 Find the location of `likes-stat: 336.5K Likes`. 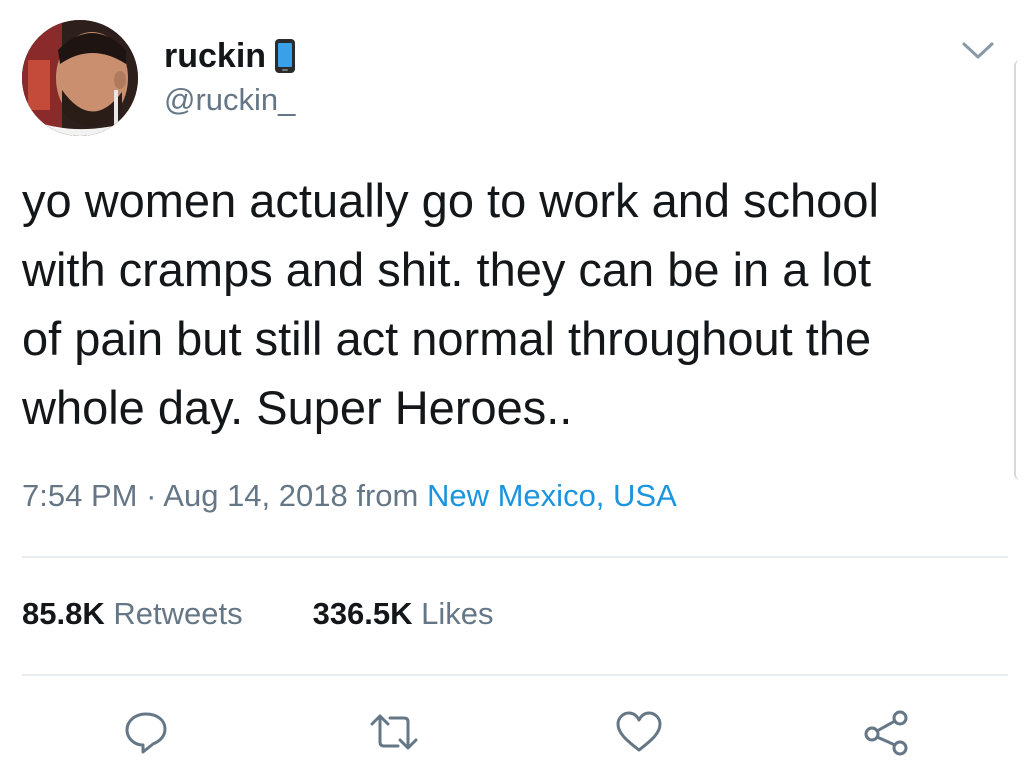

likes-stat: 336.5K Likes is located at coordinates (403, 614).